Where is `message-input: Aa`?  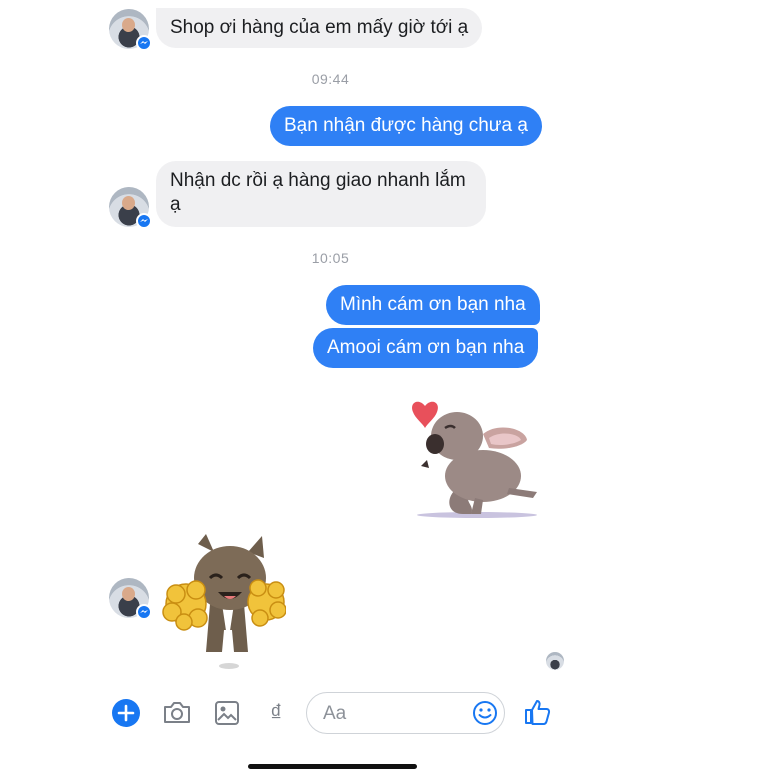
message-input: Aa is located at coordinates (405, 713).